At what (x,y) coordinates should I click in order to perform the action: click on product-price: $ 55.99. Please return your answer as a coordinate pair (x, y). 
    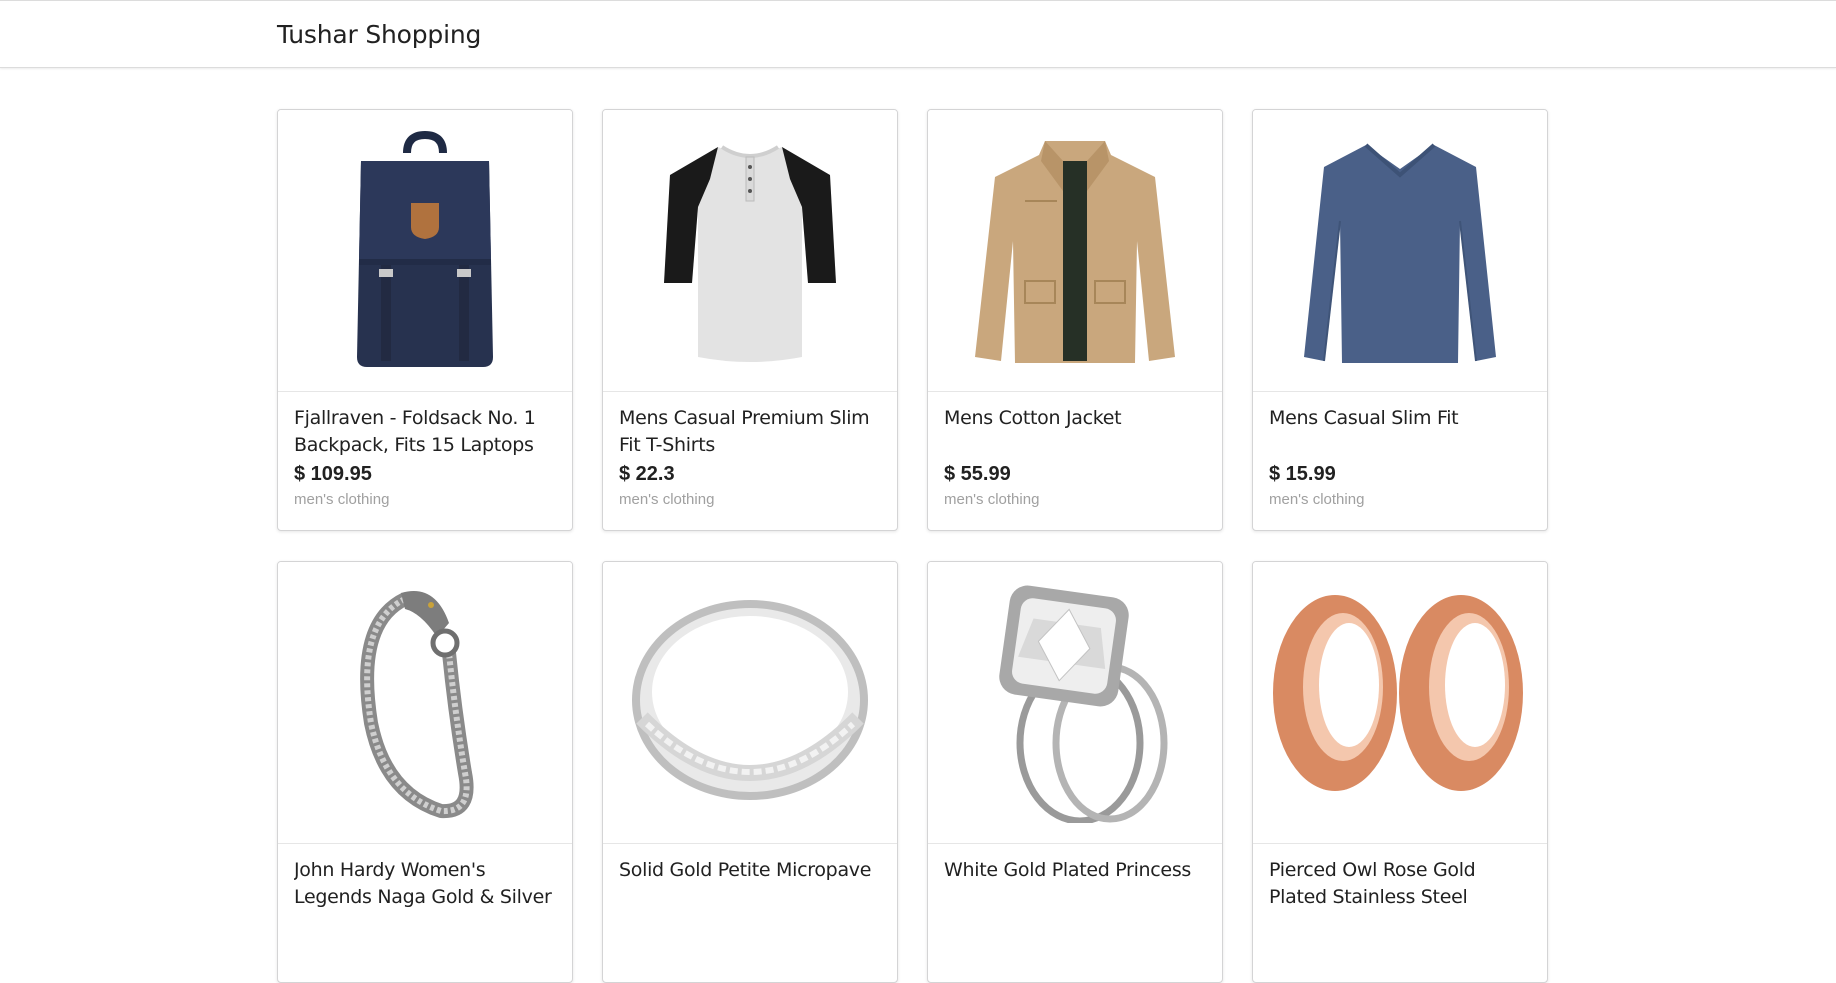
    Looking at the image, I should click on (977, 474).